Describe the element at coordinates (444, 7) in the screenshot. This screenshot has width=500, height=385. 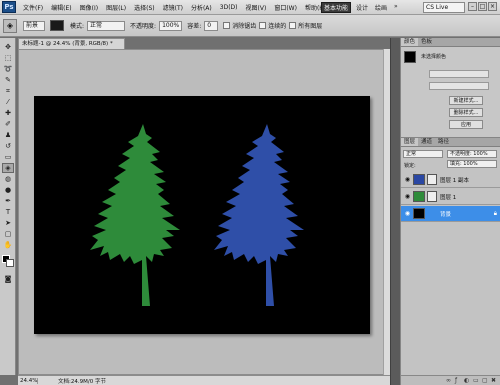
I see `cs-live-button: CS Live` at that location.